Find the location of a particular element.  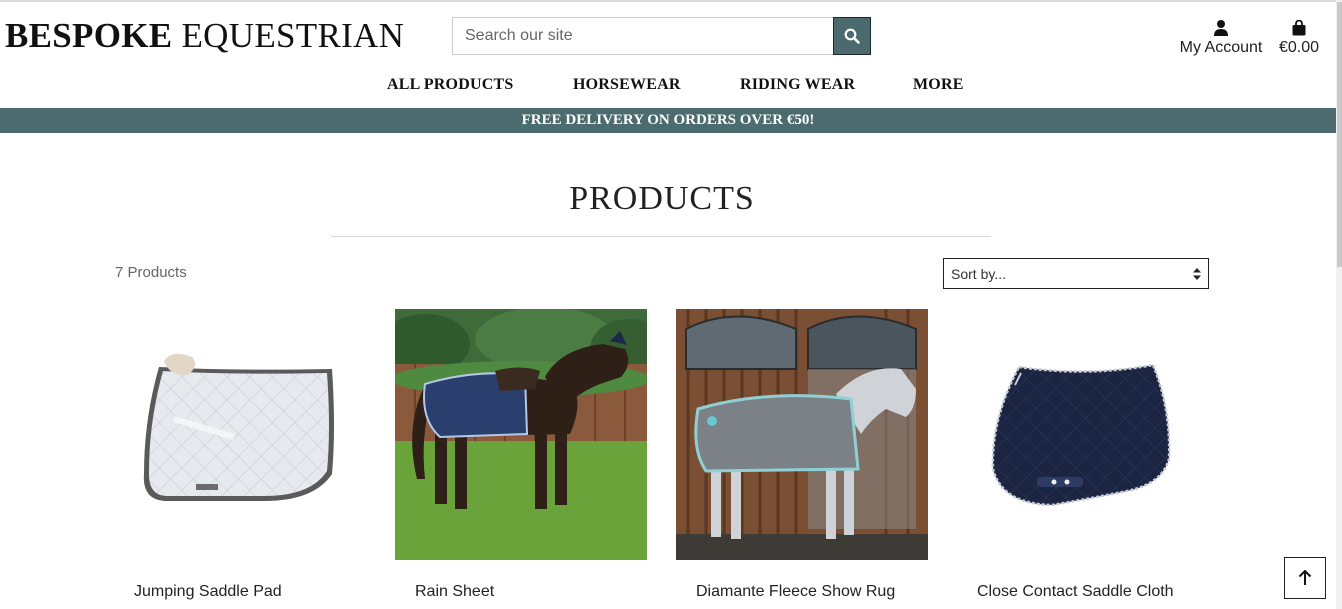

back-to-top-button is located at coordinates (1305, 578).